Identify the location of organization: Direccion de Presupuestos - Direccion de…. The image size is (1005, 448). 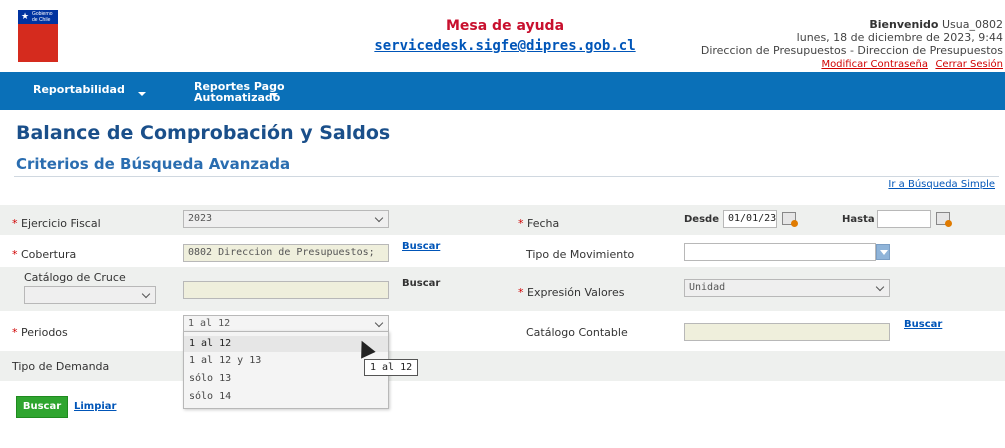
(851, 50).